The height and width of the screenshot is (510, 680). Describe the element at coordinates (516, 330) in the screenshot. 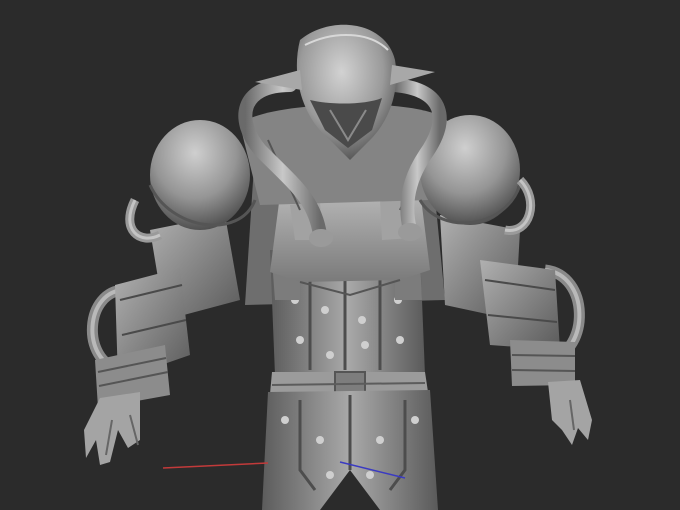

I see `right-arm` at that location.